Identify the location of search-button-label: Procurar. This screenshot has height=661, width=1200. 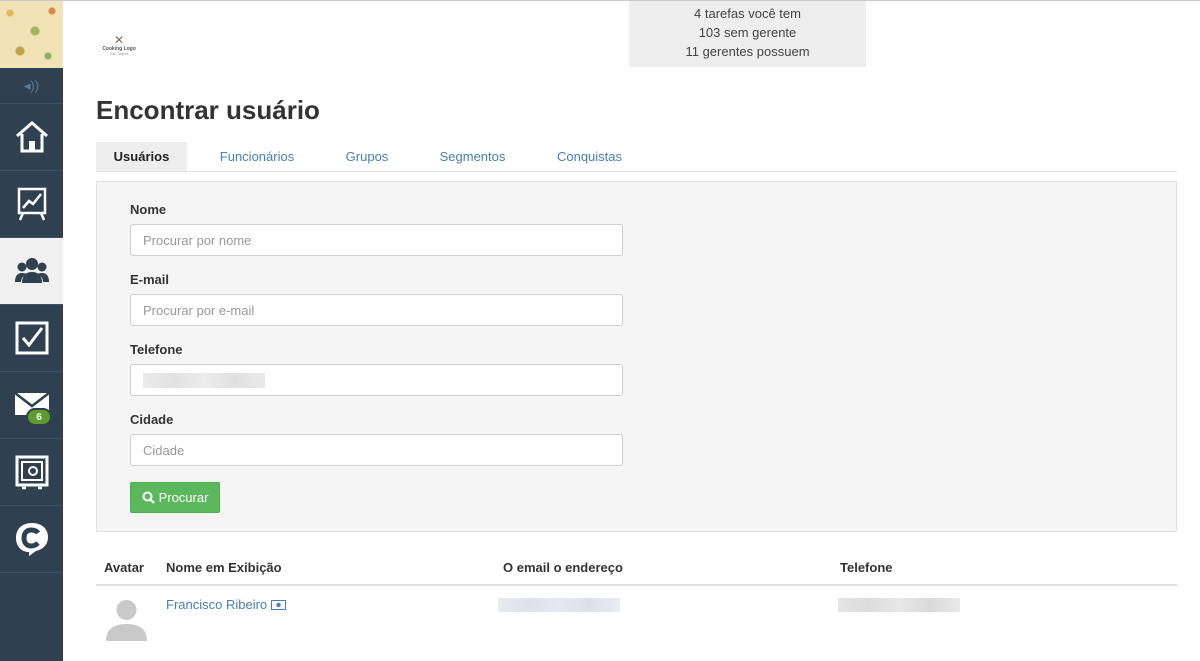
(183, 497).